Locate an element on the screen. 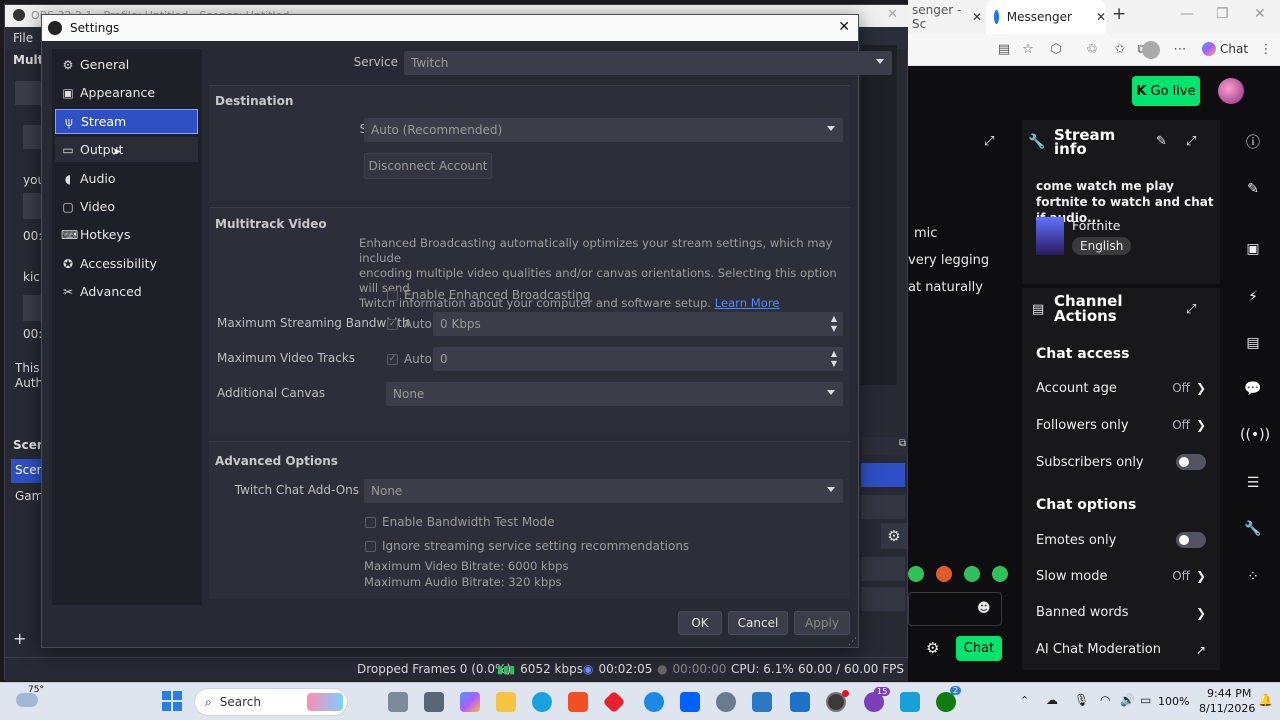 The width and height of the screenshot is (1280, 720). start-button is located at coordinates (172, 701).